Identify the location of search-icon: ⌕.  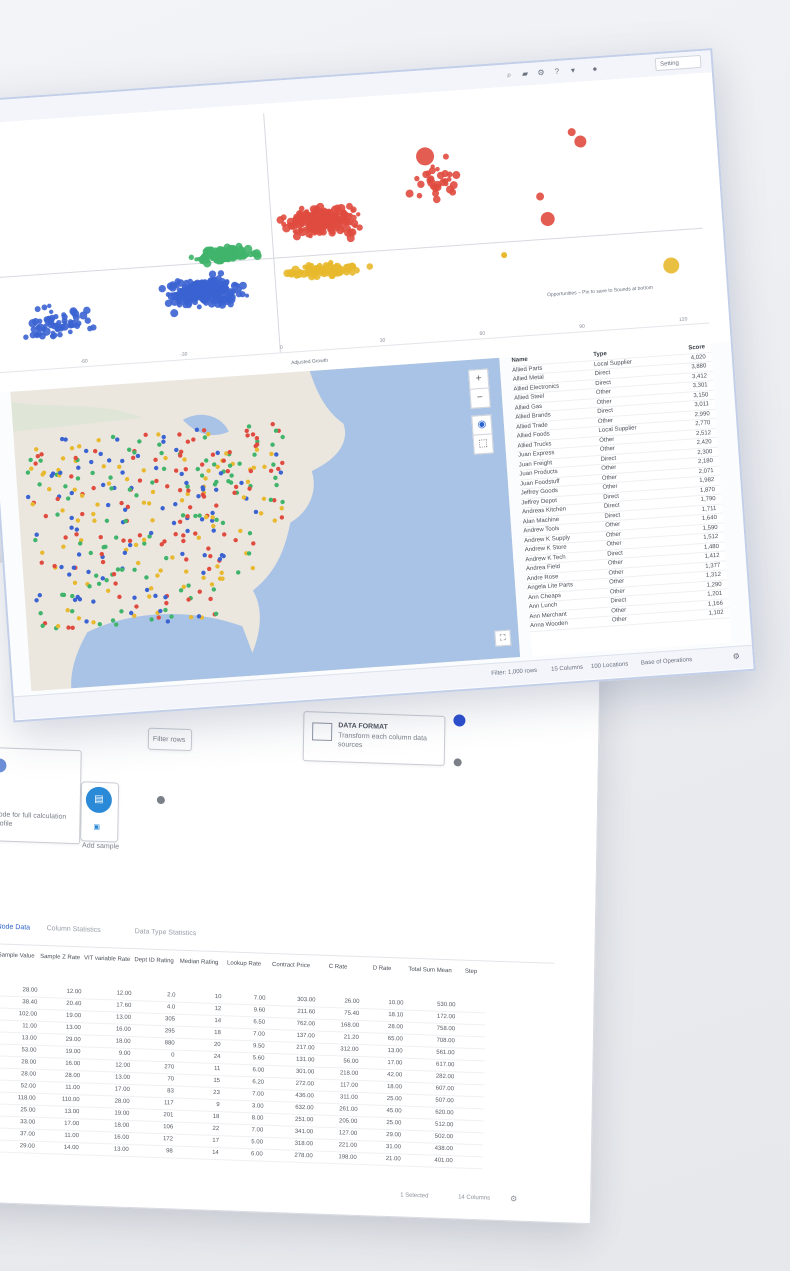
(509, 75).